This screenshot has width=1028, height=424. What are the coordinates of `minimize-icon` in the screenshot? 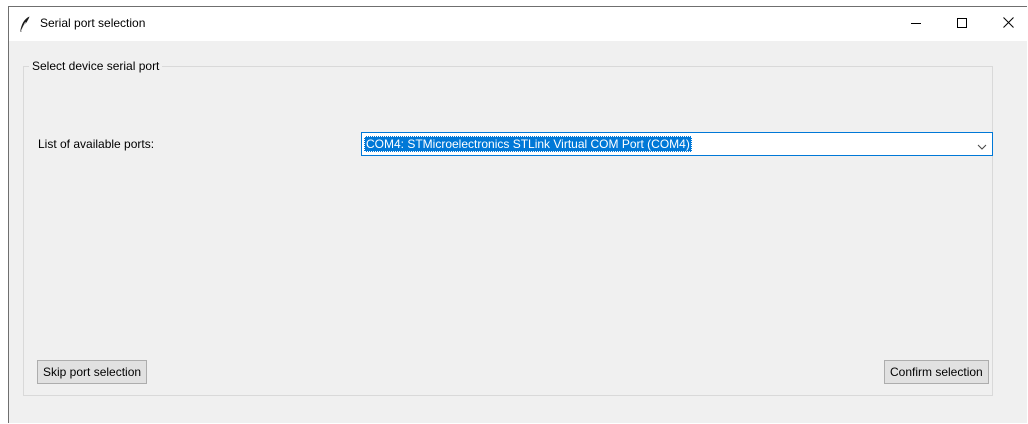 It's located at (916, 24).